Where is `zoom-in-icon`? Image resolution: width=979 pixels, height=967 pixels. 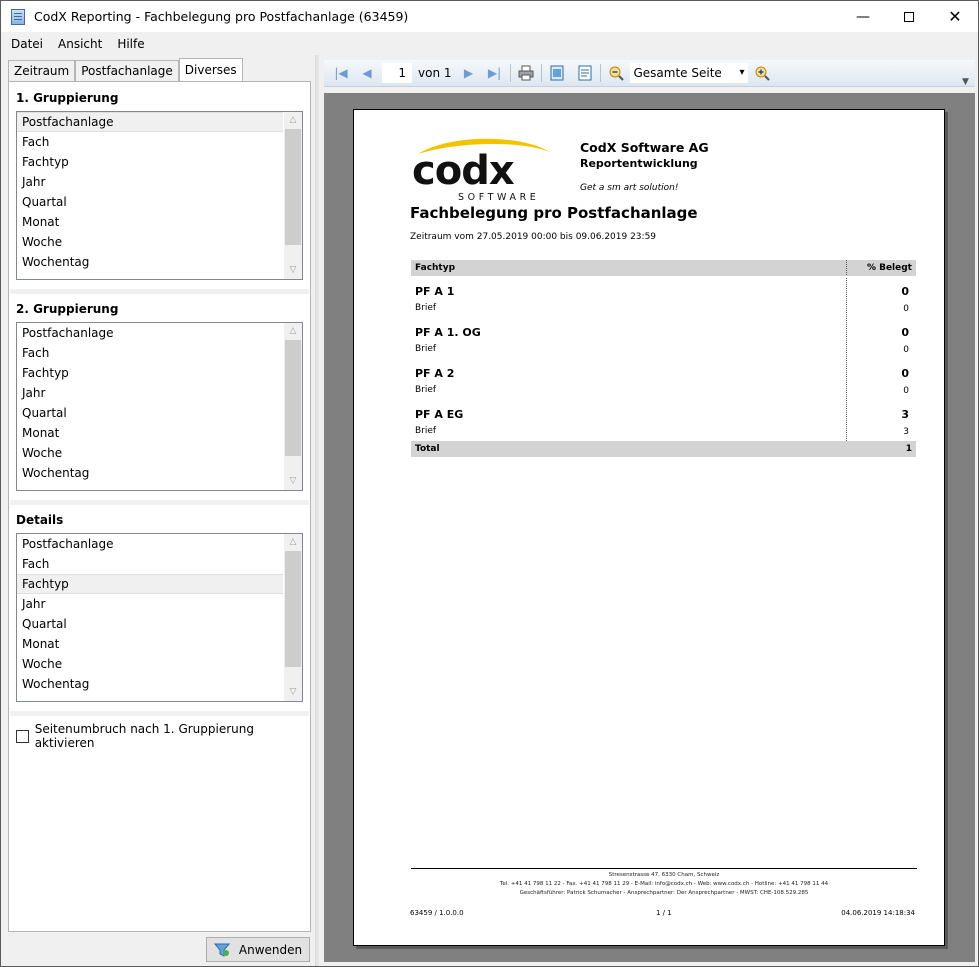 zoom-in-icon is located at coordinates (762, 73).